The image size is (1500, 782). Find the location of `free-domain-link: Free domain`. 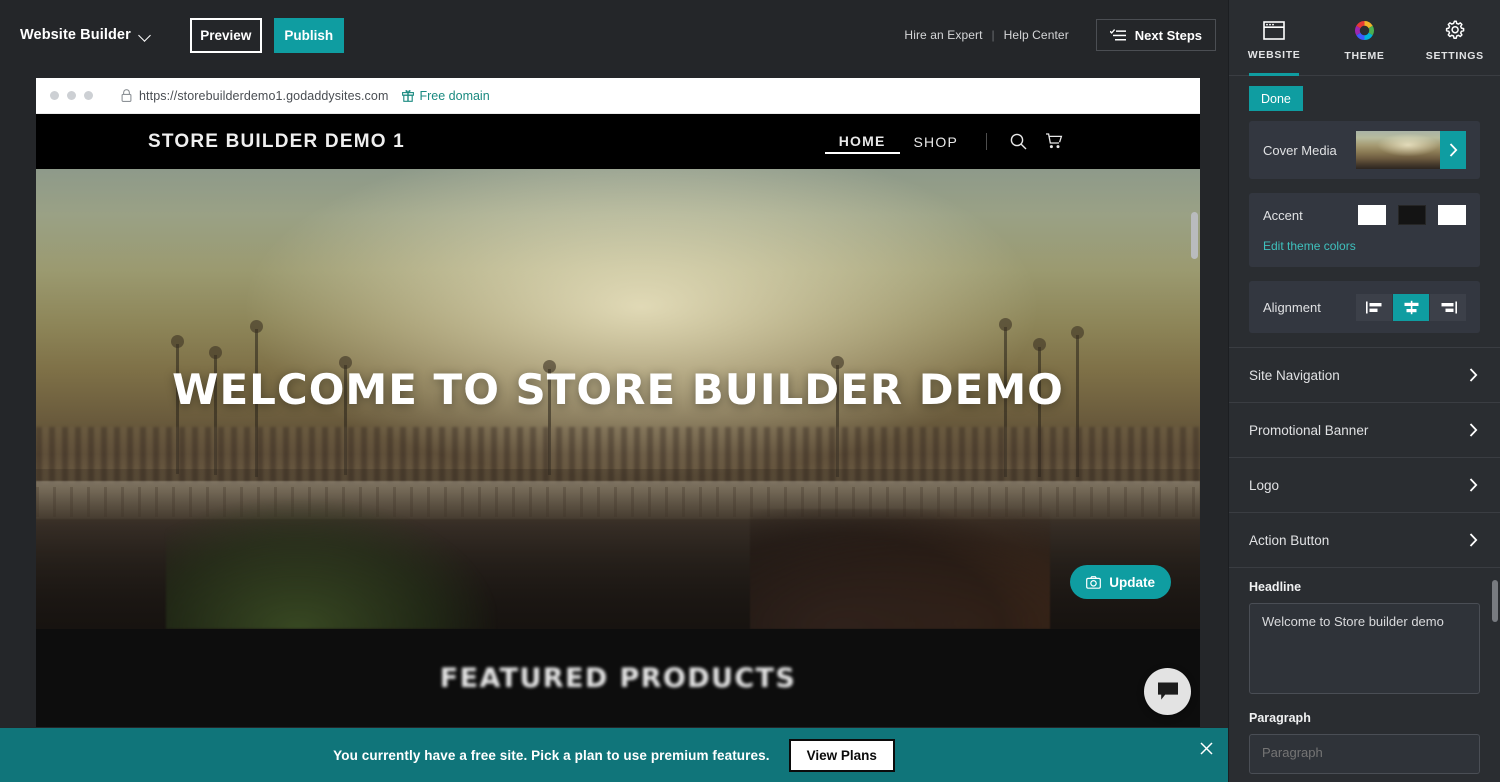

free-domain-link: Free domain is located at coordinates (446, 95).